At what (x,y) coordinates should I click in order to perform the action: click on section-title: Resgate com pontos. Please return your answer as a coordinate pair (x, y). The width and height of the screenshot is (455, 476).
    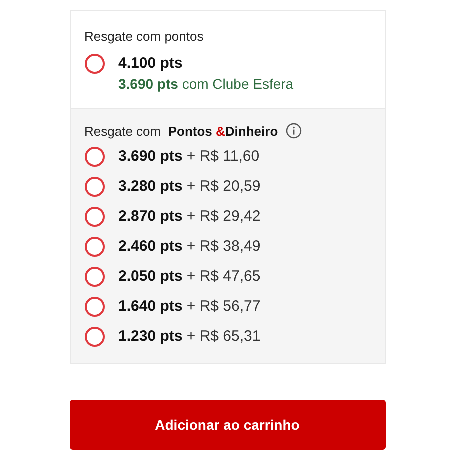
    Looking at the image, I should click on (144, 36).